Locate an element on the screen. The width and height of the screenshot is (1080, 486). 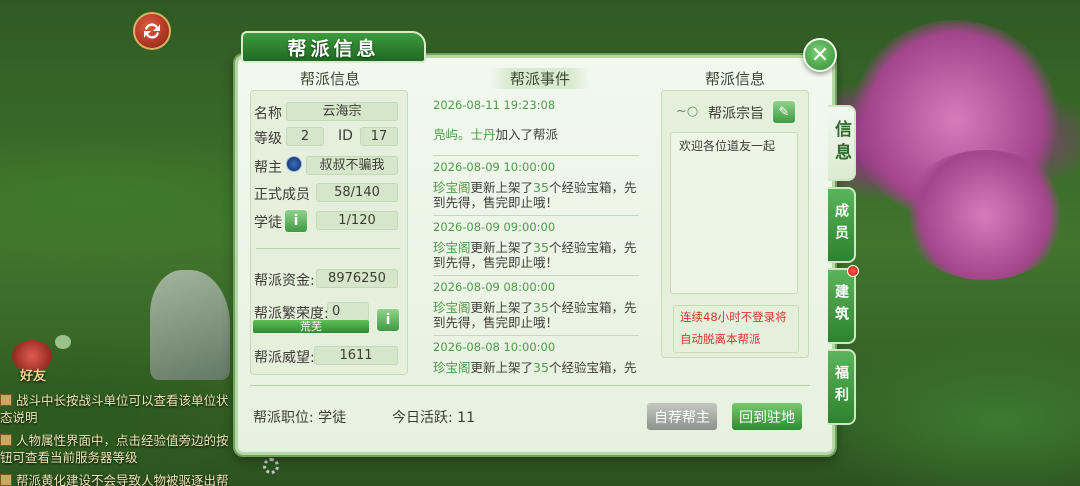
tab-welfare: 福利 is located at coordinates (842, 387).